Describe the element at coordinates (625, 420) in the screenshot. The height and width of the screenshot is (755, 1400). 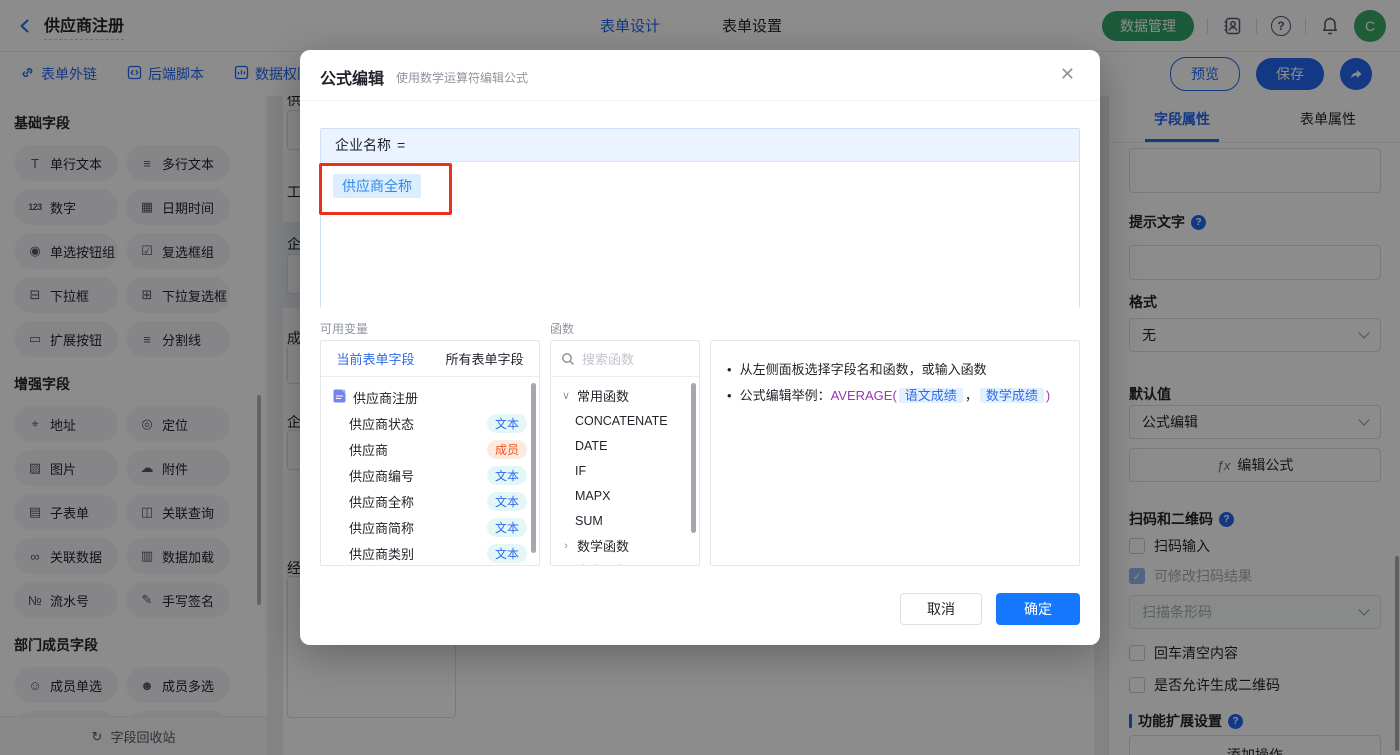
I see `function-item-CONCATENATE: CONCATENATE` at that location.